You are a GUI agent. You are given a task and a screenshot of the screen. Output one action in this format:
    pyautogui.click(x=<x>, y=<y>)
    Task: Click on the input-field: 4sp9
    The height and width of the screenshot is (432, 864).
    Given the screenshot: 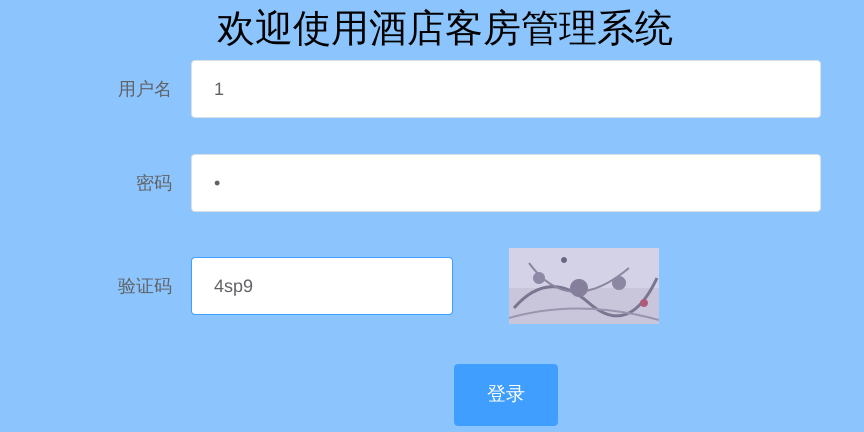 What is the action you would take?
    pyautogui.click(x=322, y=286)
    